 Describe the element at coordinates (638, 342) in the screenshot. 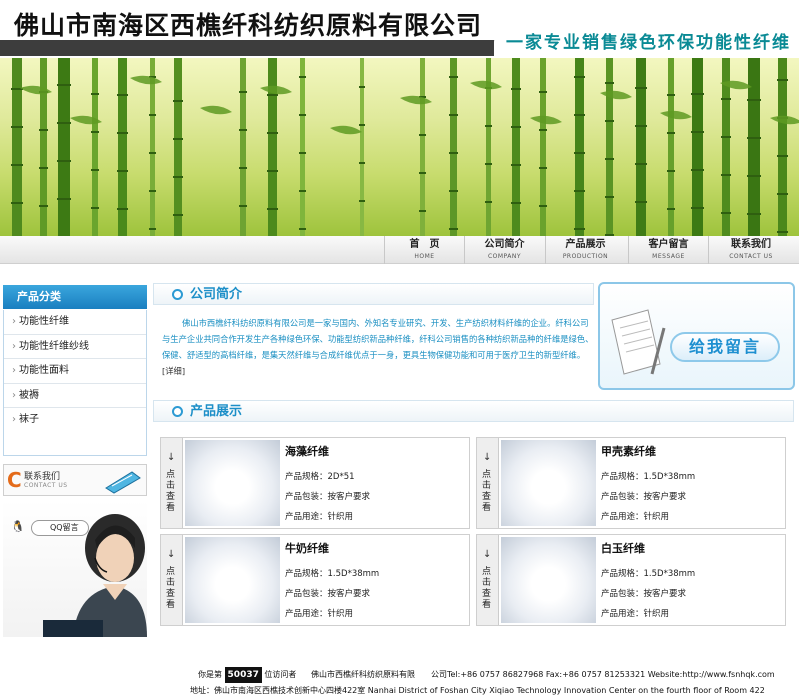

I see `document-pen-icon` at that location.